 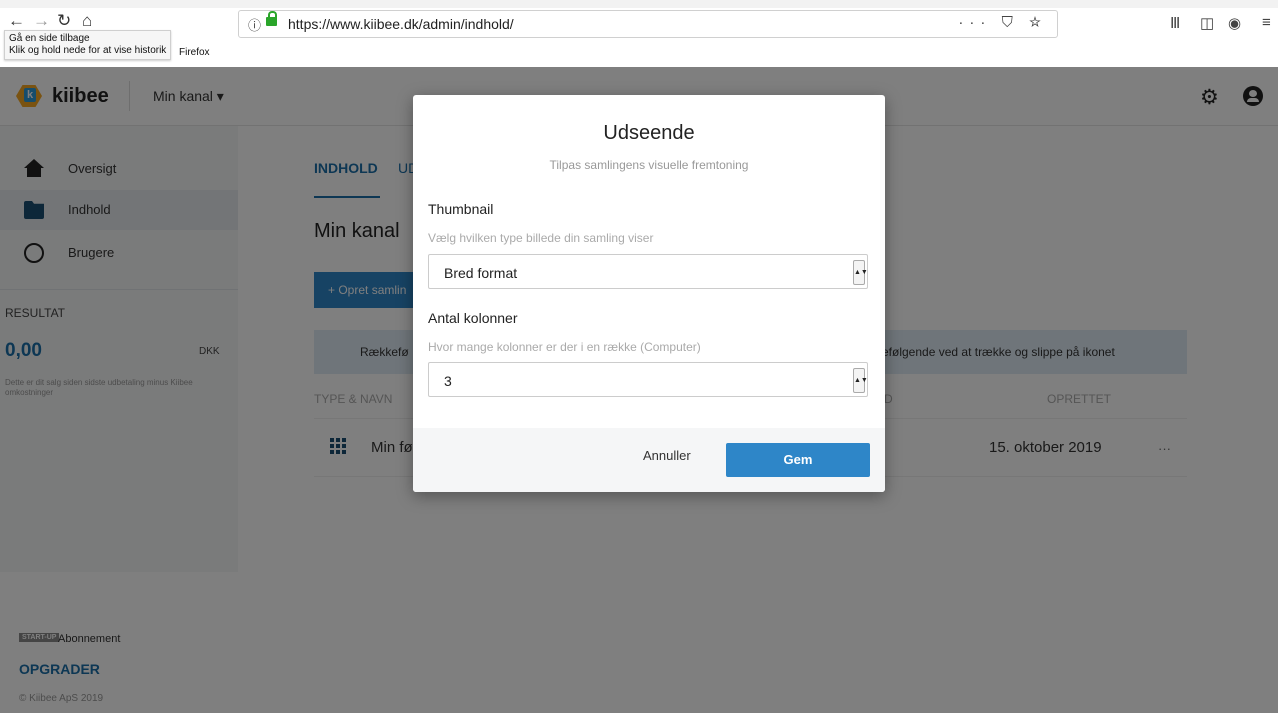 I want to click on dialog-footer: Annuller Gem, so click(x=649, y=460).